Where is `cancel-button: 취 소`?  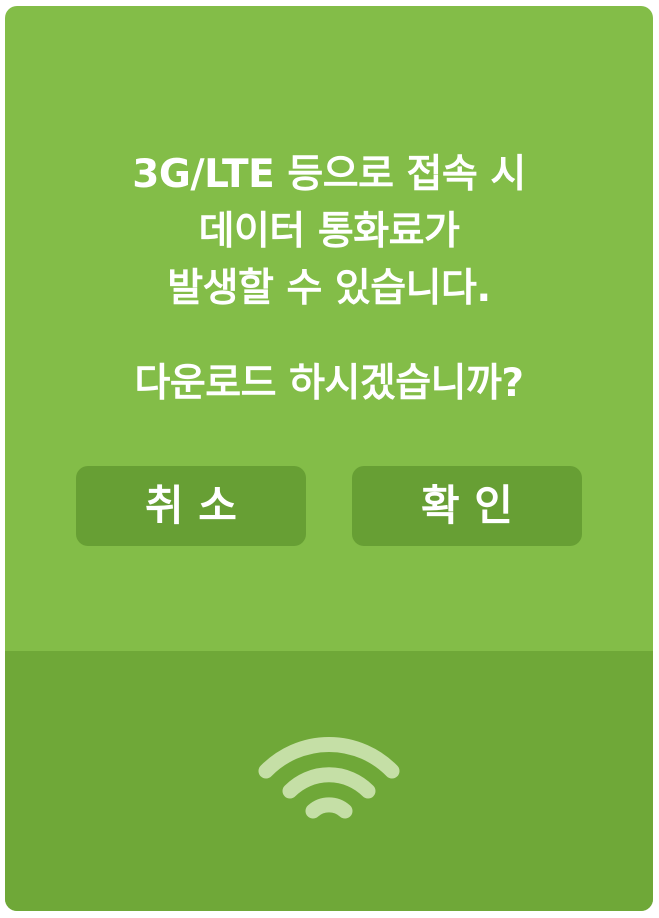 cancel-button: 취 소 is located at coordinates (191, 506).